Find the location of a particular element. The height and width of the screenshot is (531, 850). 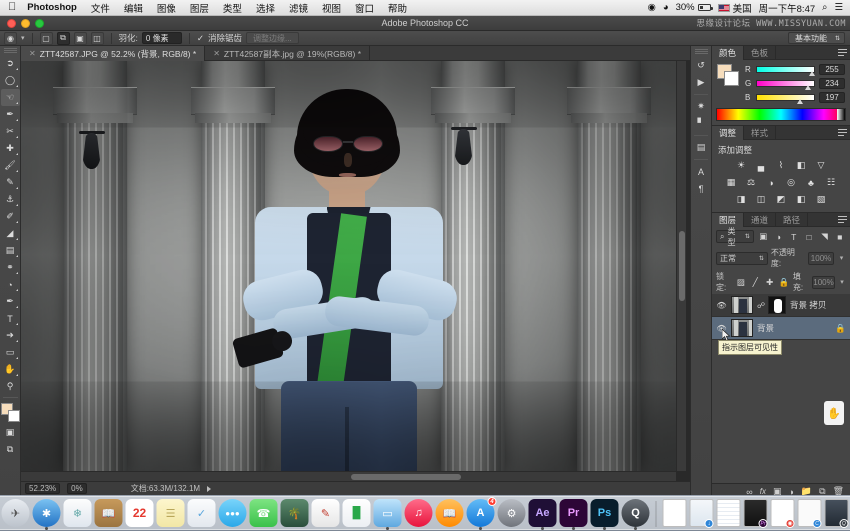

workspace-selector: 基本功能 ⇅ is located at coordinates (816, 38).